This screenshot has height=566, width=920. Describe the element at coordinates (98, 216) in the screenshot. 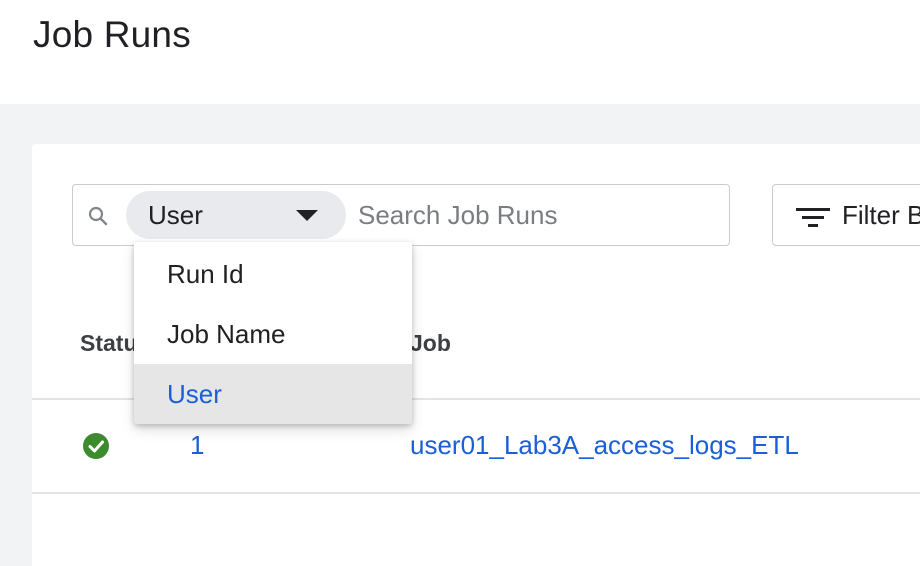

I see `search-icon` at that location.